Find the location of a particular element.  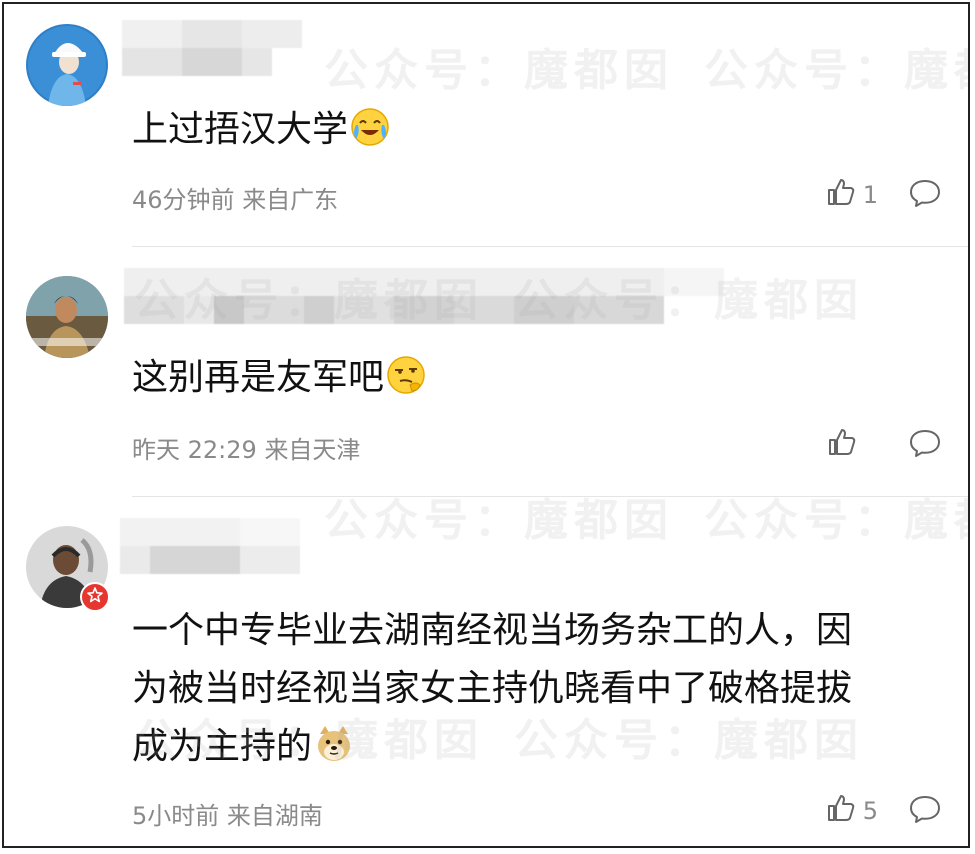

like-button: 5 is located at coordinates (851, 811).